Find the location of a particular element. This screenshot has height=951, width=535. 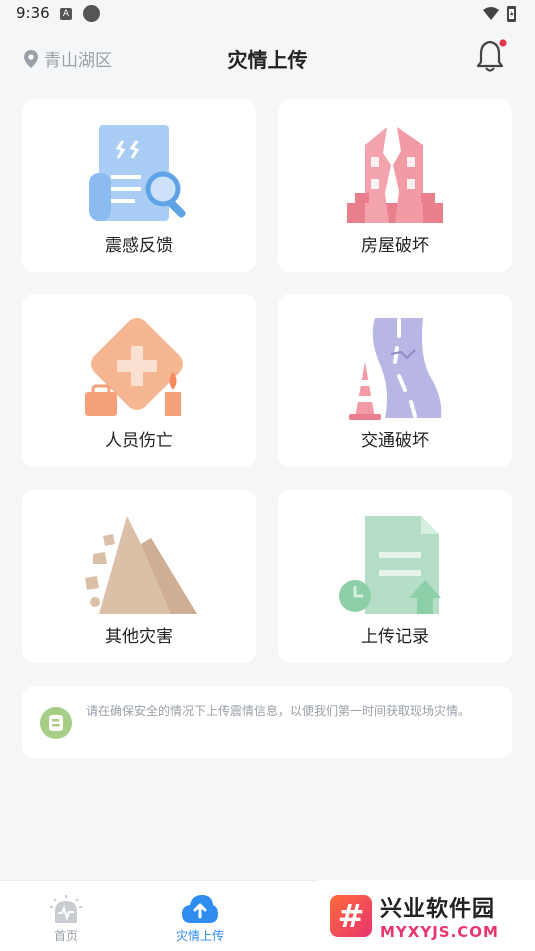

notice-badge-icon is located at coordinates (56, 723).